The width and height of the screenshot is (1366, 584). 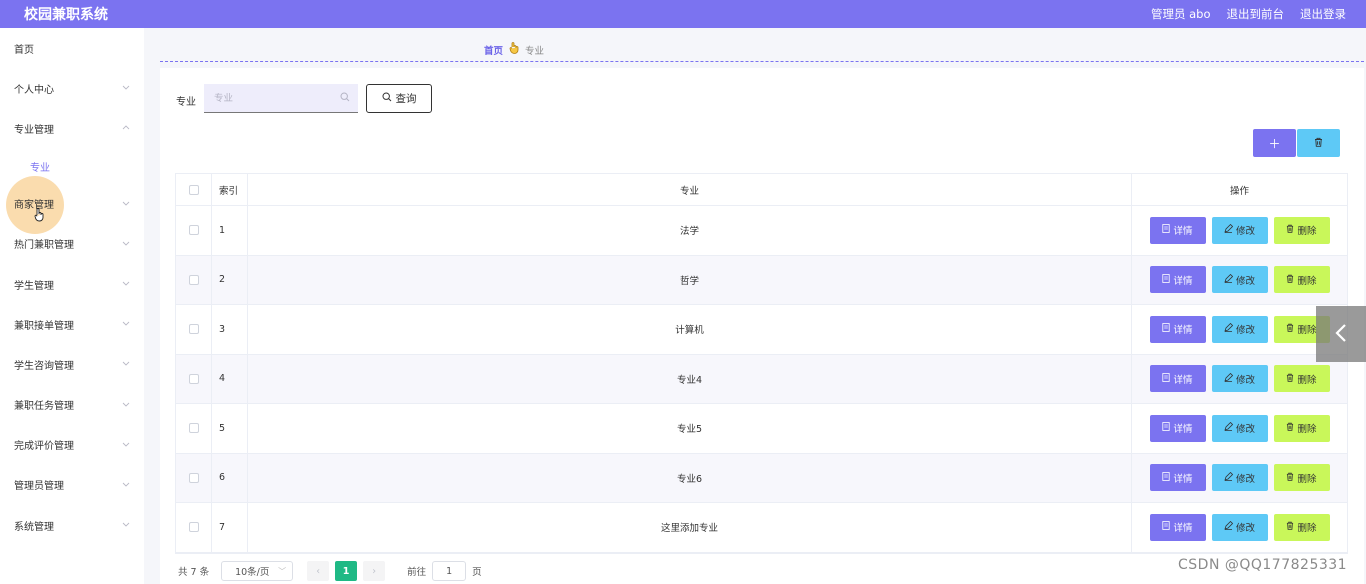 I want to click on sidebar-item-label: 学生咨询管理, so click(x=44, y=366).